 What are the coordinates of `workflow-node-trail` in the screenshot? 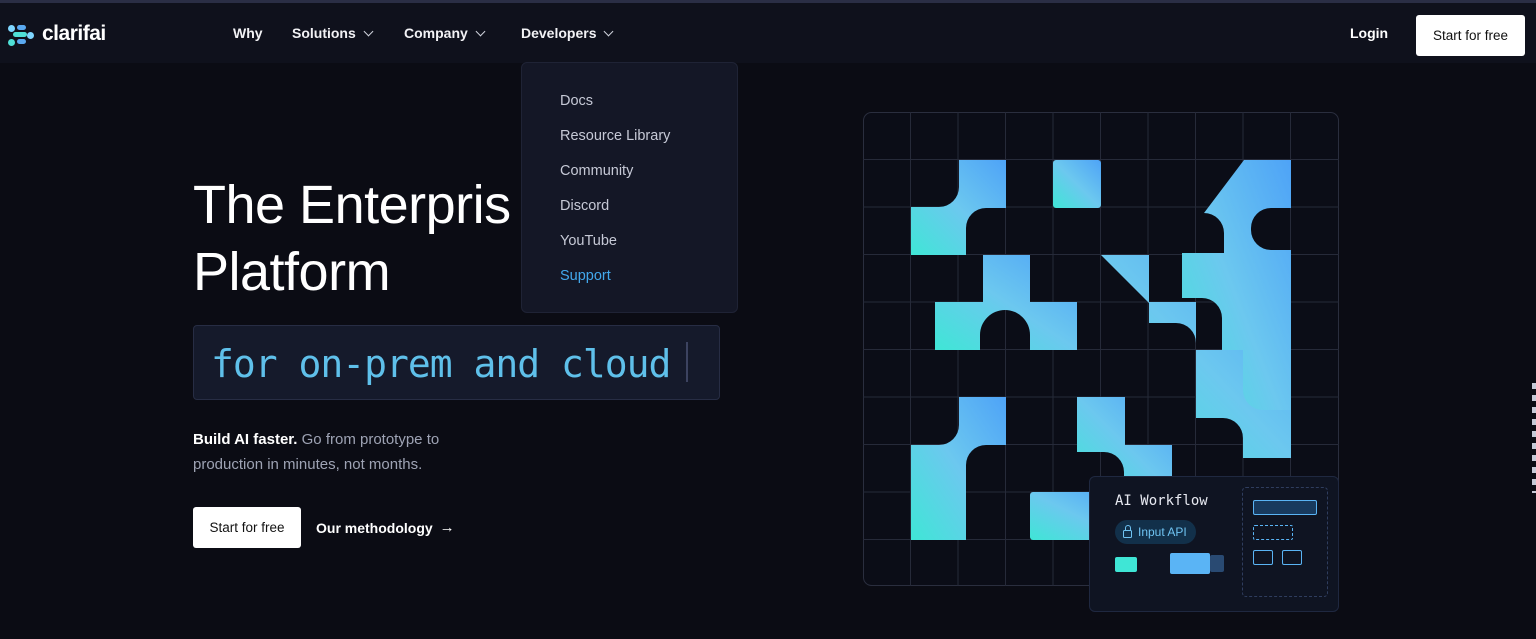 It's located at (1217, 563).